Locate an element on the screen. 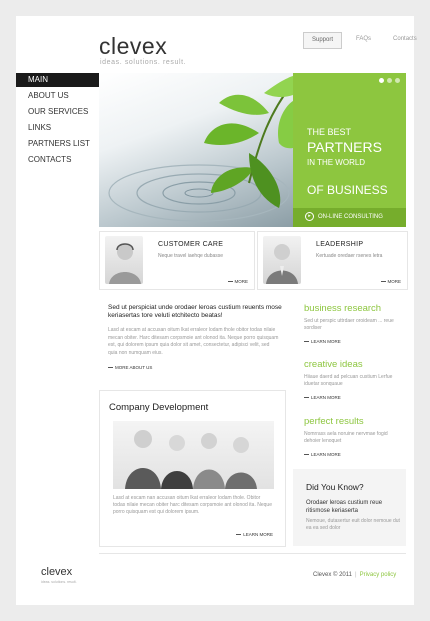  leaves-water-illustration is located at coordinates (200, 149).